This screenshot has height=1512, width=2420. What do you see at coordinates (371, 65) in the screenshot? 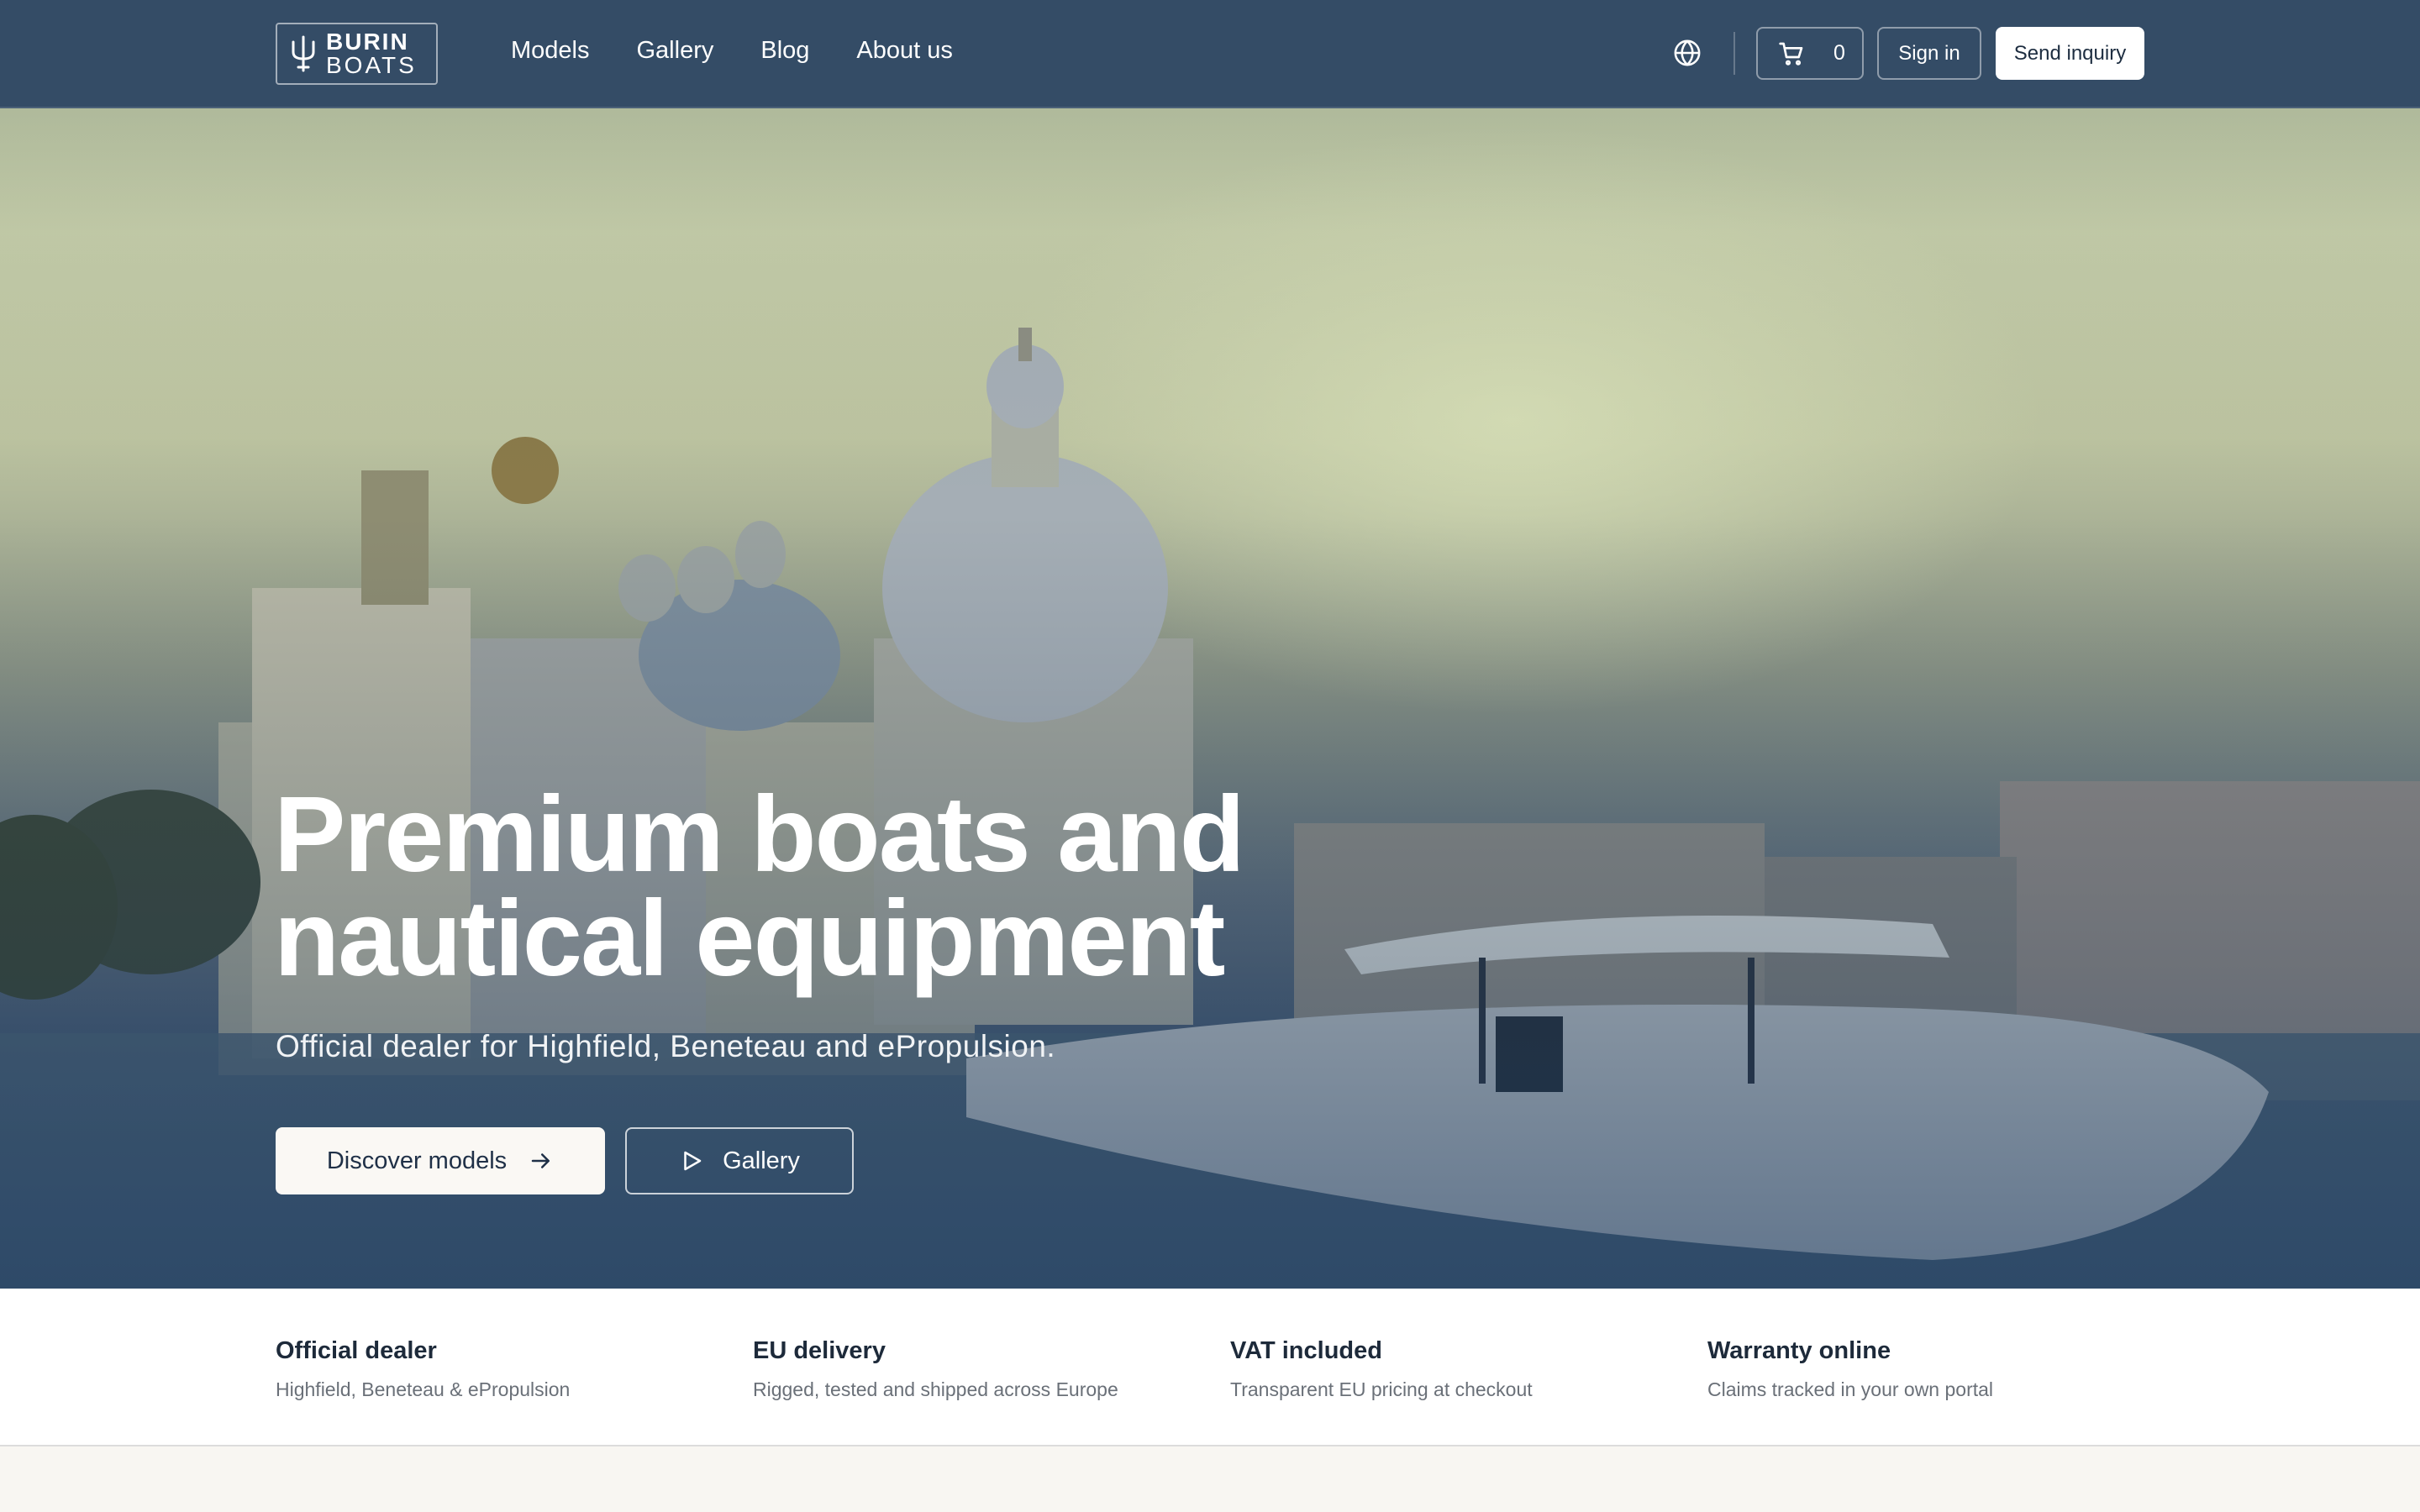
I see `brand-line2: BOATS` at bounding box center [371, 65].